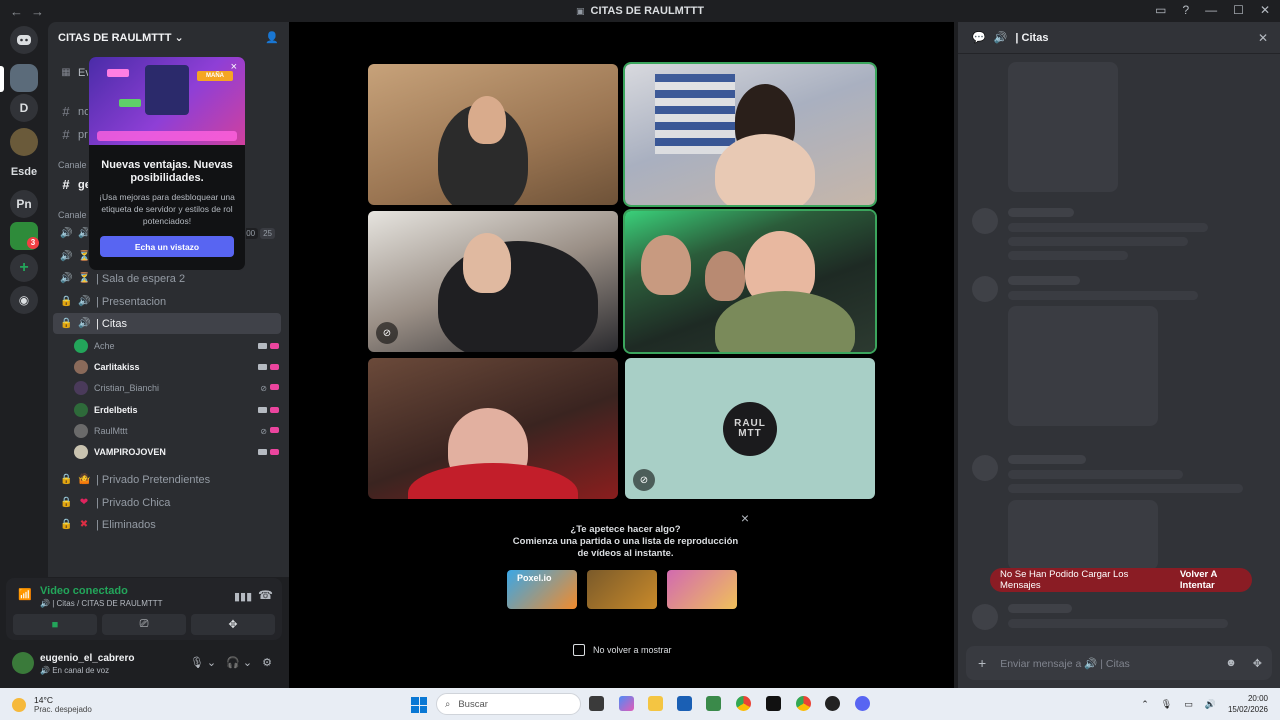 The height and width of the screenshot is (720, 1280). Describe the element at coordinates (1000, 38) in the screenshot. I see `voice-icon: 🔊` at that location.